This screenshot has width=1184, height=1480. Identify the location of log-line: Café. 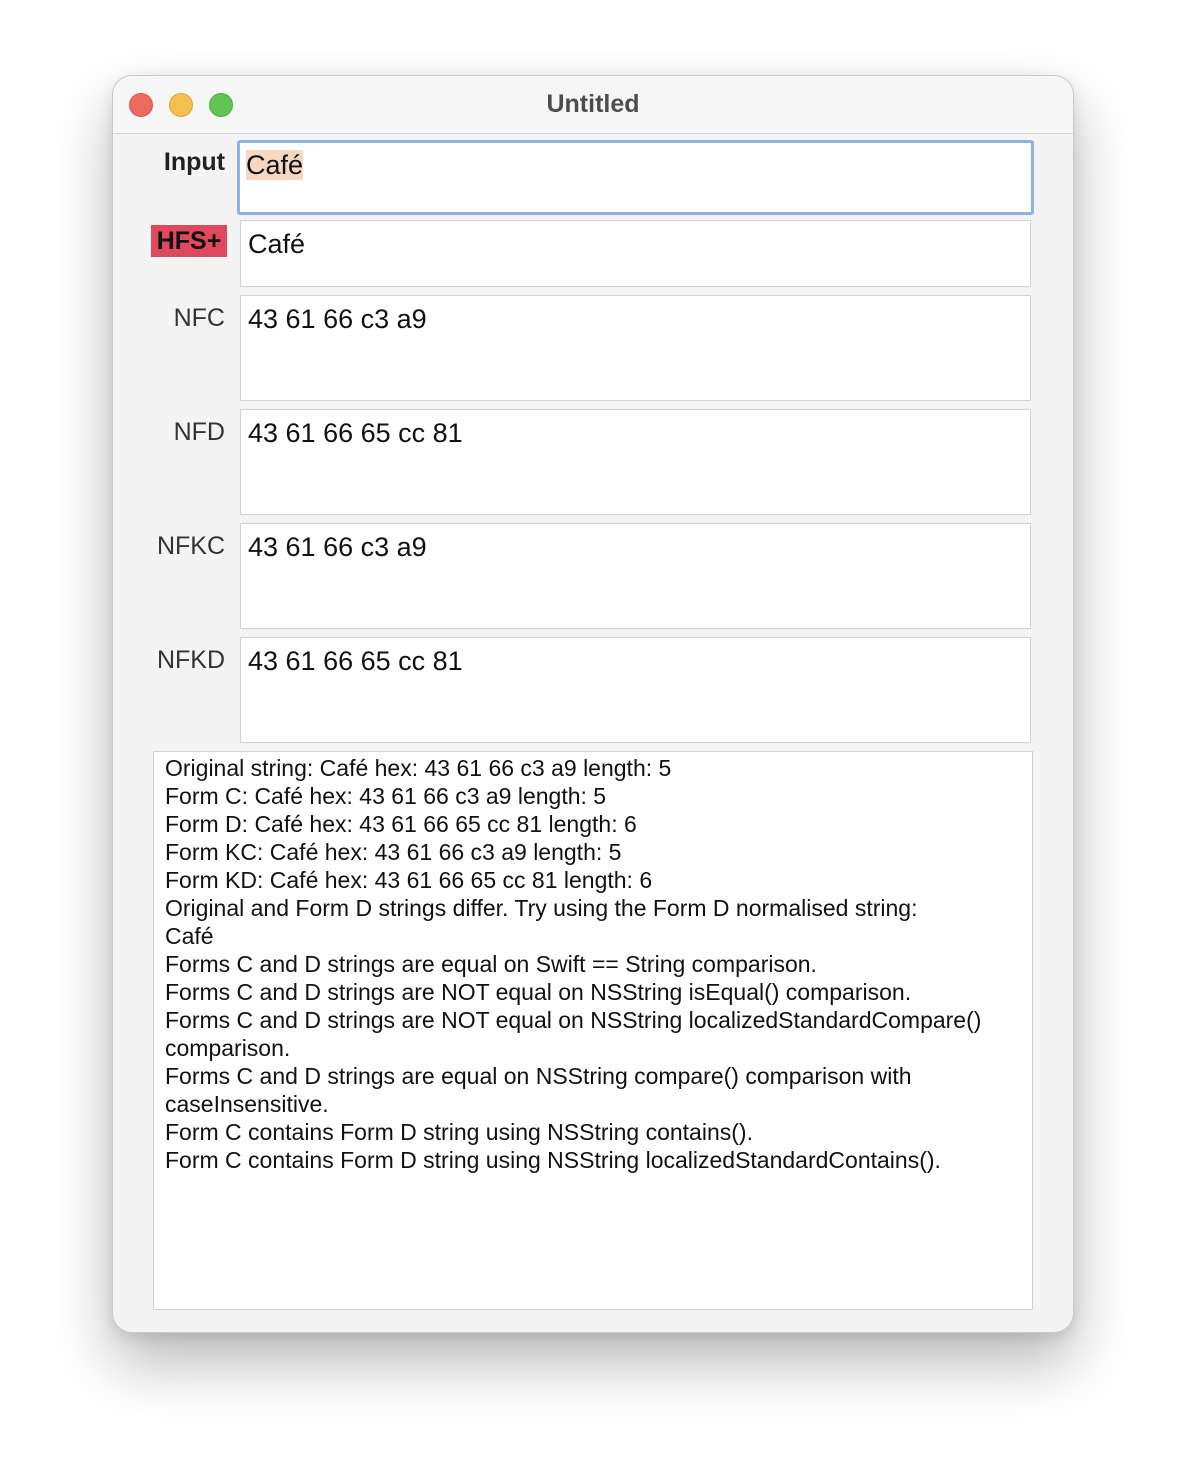
(189, 936).